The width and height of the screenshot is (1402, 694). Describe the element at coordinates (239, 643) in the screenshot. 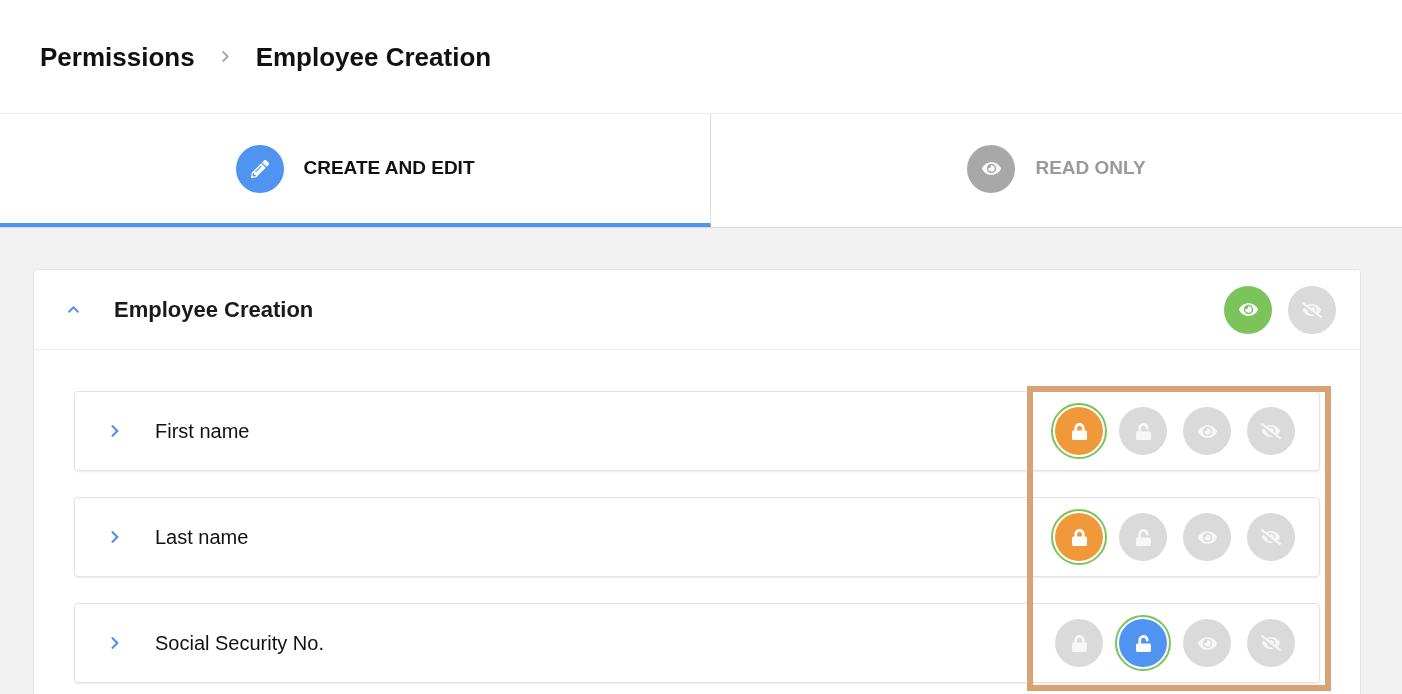

I see `field-label: Social Security No.` at that location.